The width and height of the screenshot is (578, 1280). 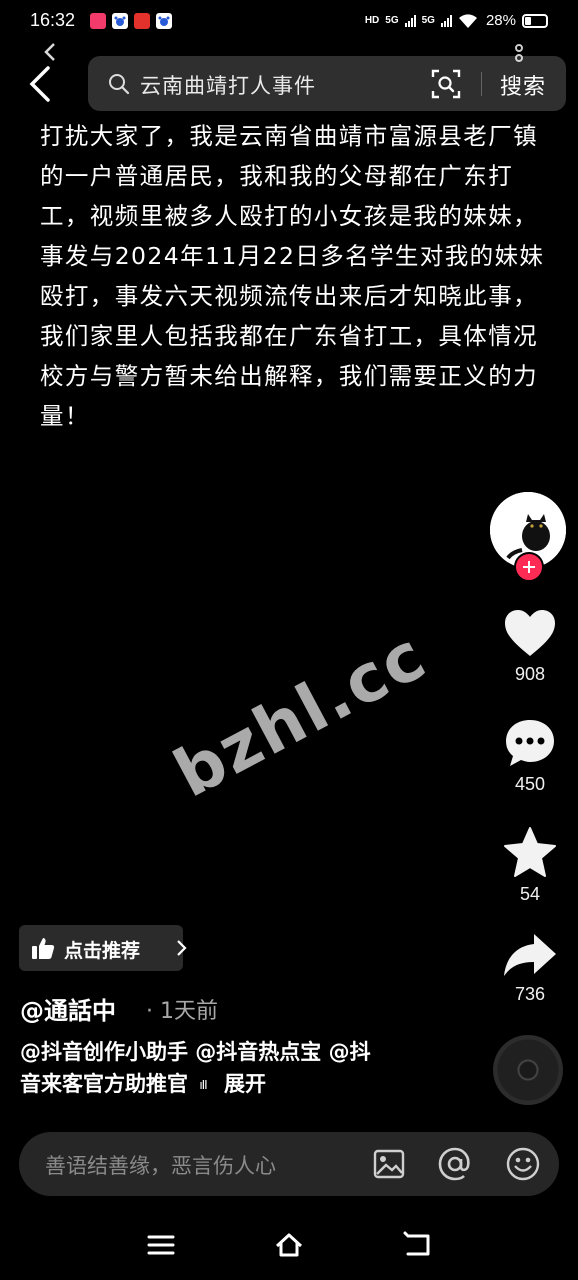 What do you see at coordinates (523, 1164) in the screenshot?
I see `emoji-icon` at bounding box center [523, 1164].